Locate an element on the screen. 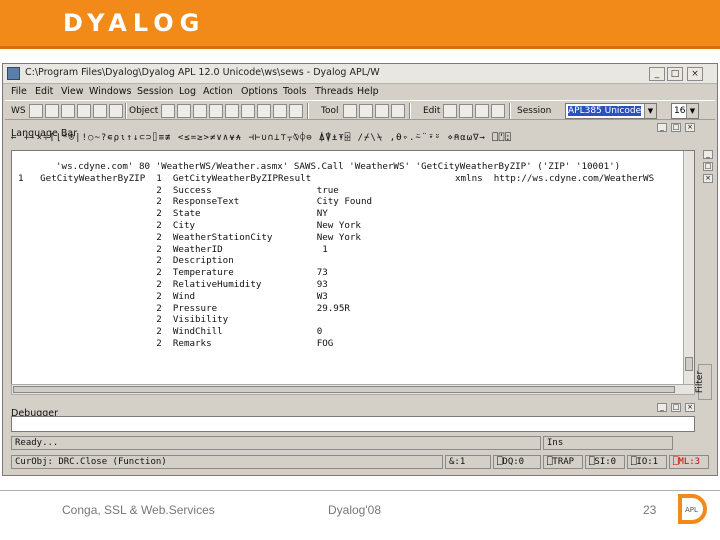 This screenshot has width=720, height=540. replace-icon is located at coordinates (382, 111).